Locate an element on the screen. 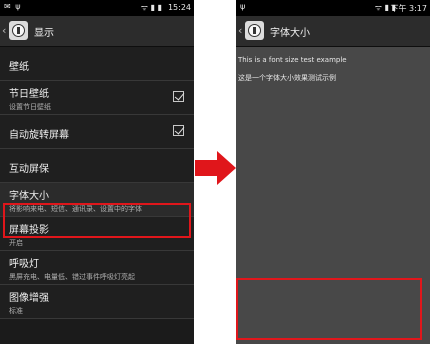 This screenshot has width=432, height=344. notification-icons: ψ is located at coordinates (243, 6).